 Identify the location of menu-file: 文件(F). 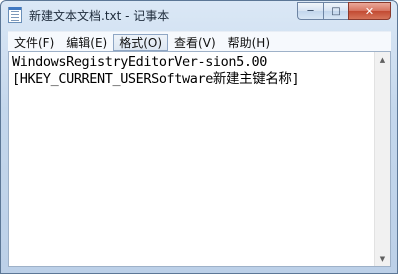
(34, 42).